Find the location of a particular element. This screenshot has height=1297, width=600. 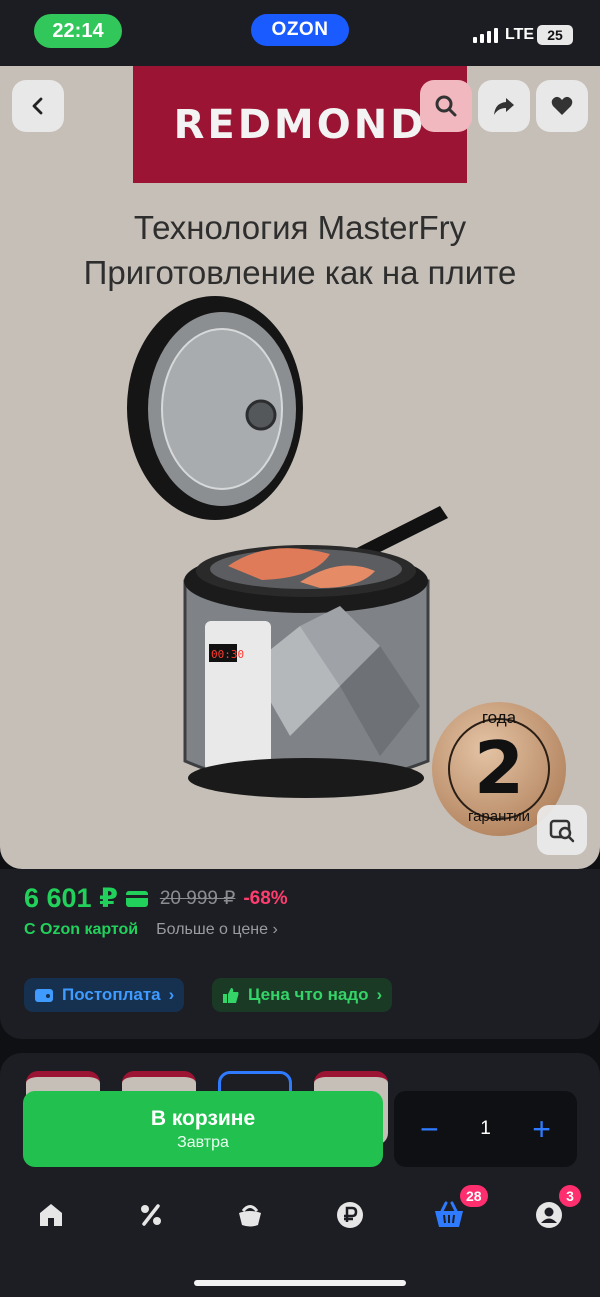

home-indicator is located at coordinates (300, 1283).